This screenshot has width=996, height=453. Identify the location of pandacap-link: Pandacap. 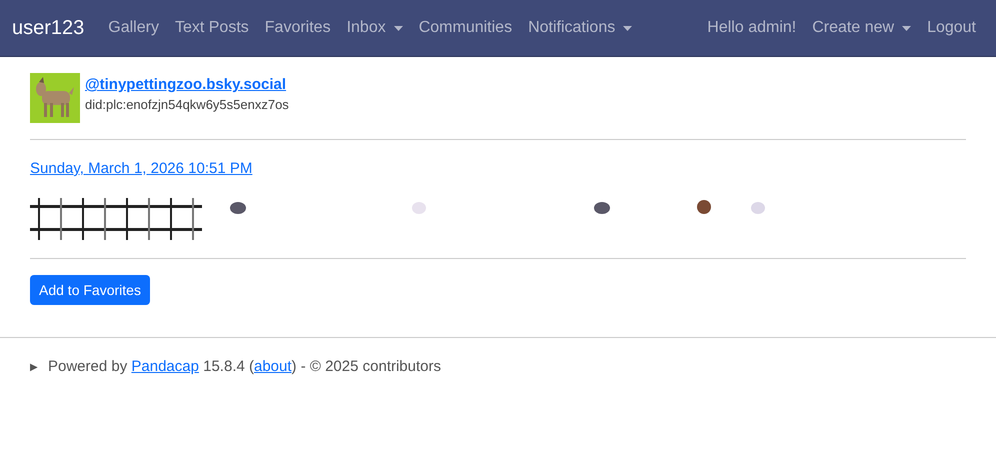
(165, 366).